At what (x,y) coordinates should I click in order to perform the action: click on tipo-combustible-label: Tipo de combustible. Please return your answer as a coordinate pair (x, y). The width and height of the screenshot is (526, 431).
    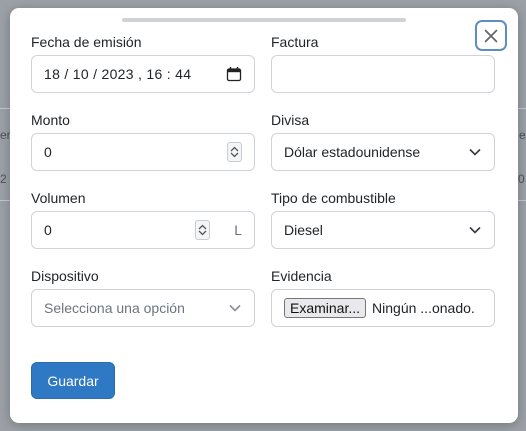
    Looking at the image, I should click on (333, 198).